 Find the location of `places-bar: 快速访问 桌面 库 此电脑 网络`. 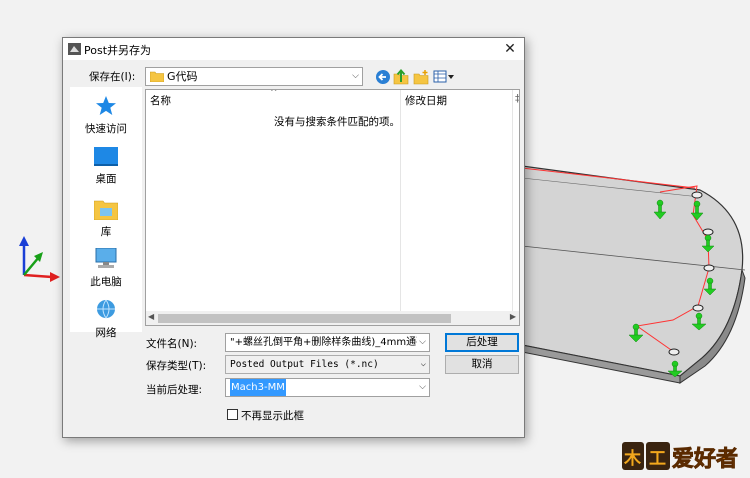

places-bar: 快速访问 桌面 库 此电脑 网络 is located at coordinates (106, 213).